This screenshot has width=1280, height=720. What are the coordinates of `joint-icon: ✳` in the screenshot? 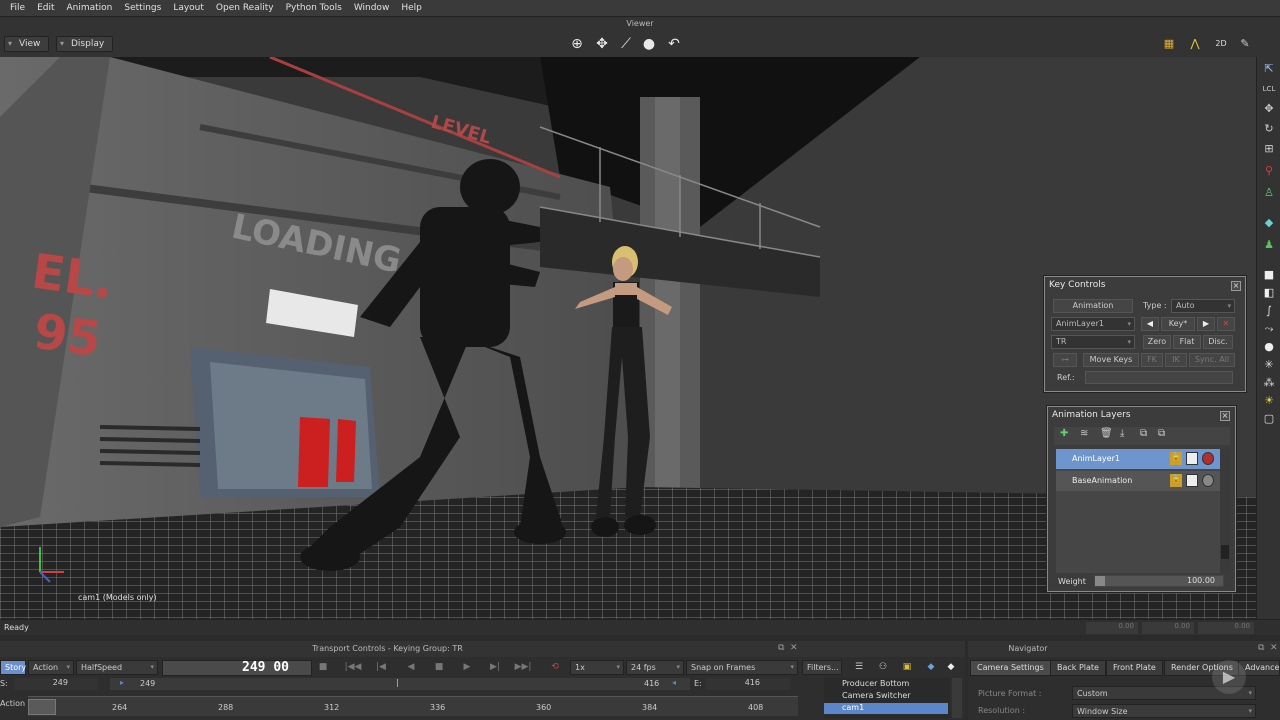 It's located at (1269, 365).